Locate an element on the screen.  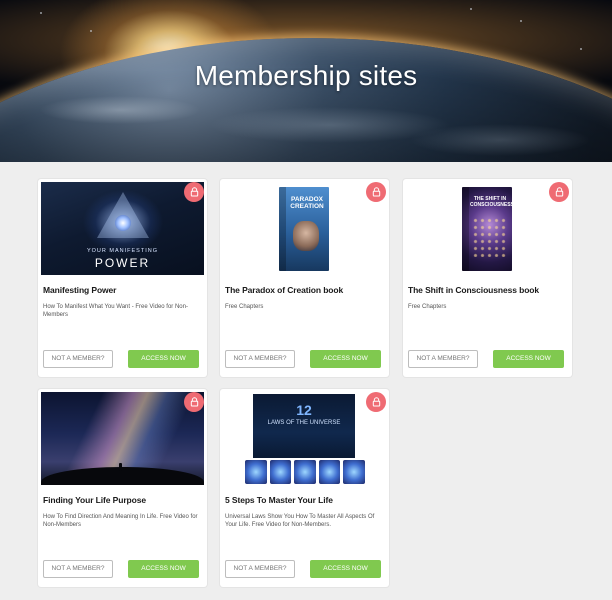
card-title: Finding Your Life Purpose is located at coordinates (94, 500).